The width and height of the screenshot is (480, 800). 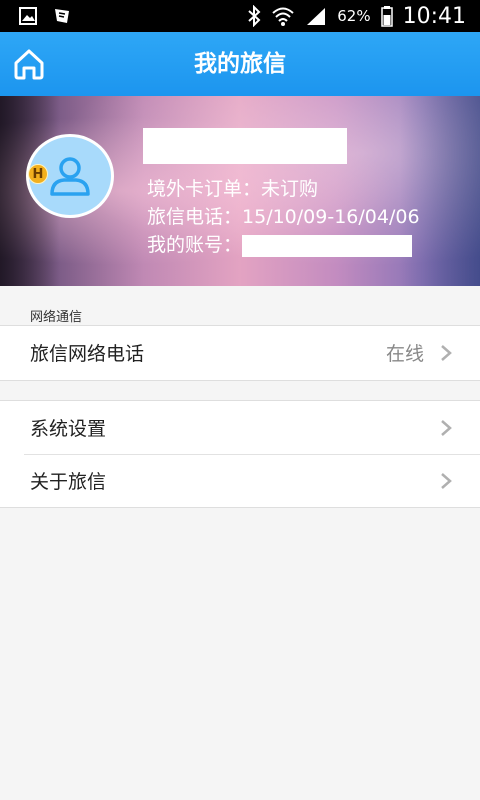 What do you see at coordinates (290, 189) in the screenshot?
I see `overseas-order-value: 未订购` at bounding box center [290, 189].